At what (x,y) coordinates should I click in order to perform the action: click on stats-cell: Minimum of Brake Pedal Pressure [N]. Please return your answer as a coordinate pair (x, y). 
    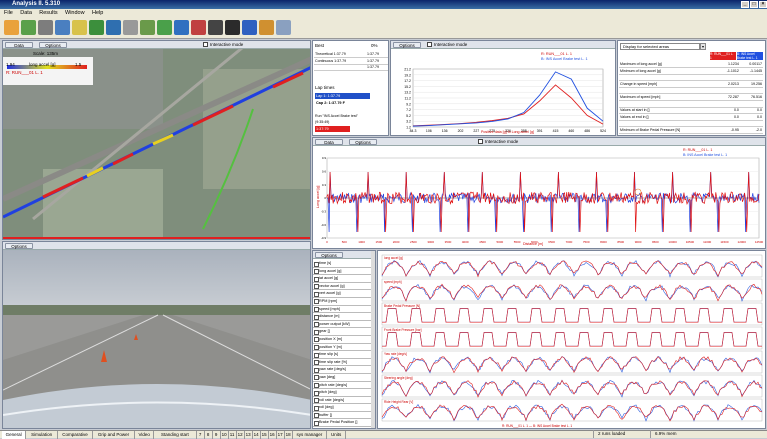
    Looking at the image, I should click on (668, 130).